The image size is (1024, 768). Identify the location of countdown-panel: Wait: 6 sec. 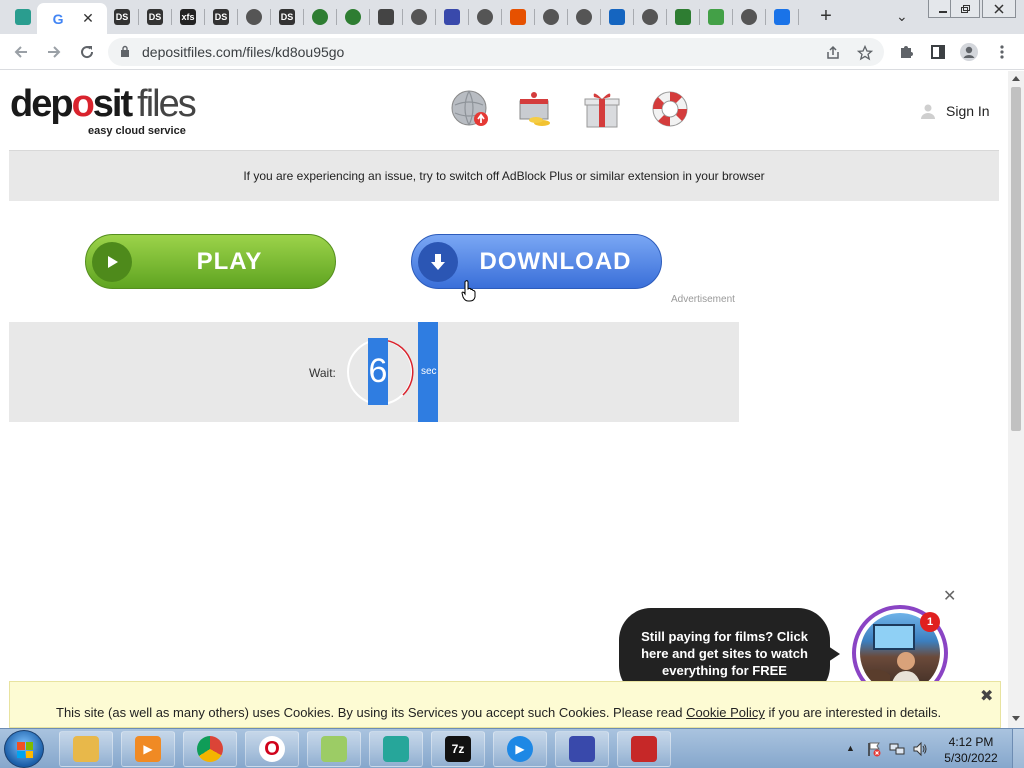
(374, 372).